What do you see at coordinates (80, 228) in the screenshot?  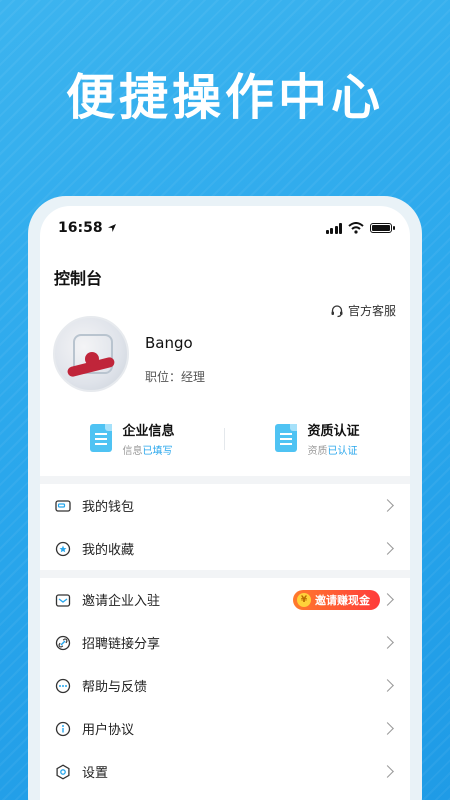 I see `status-time: 16:58` at bounding box center [80, 228].